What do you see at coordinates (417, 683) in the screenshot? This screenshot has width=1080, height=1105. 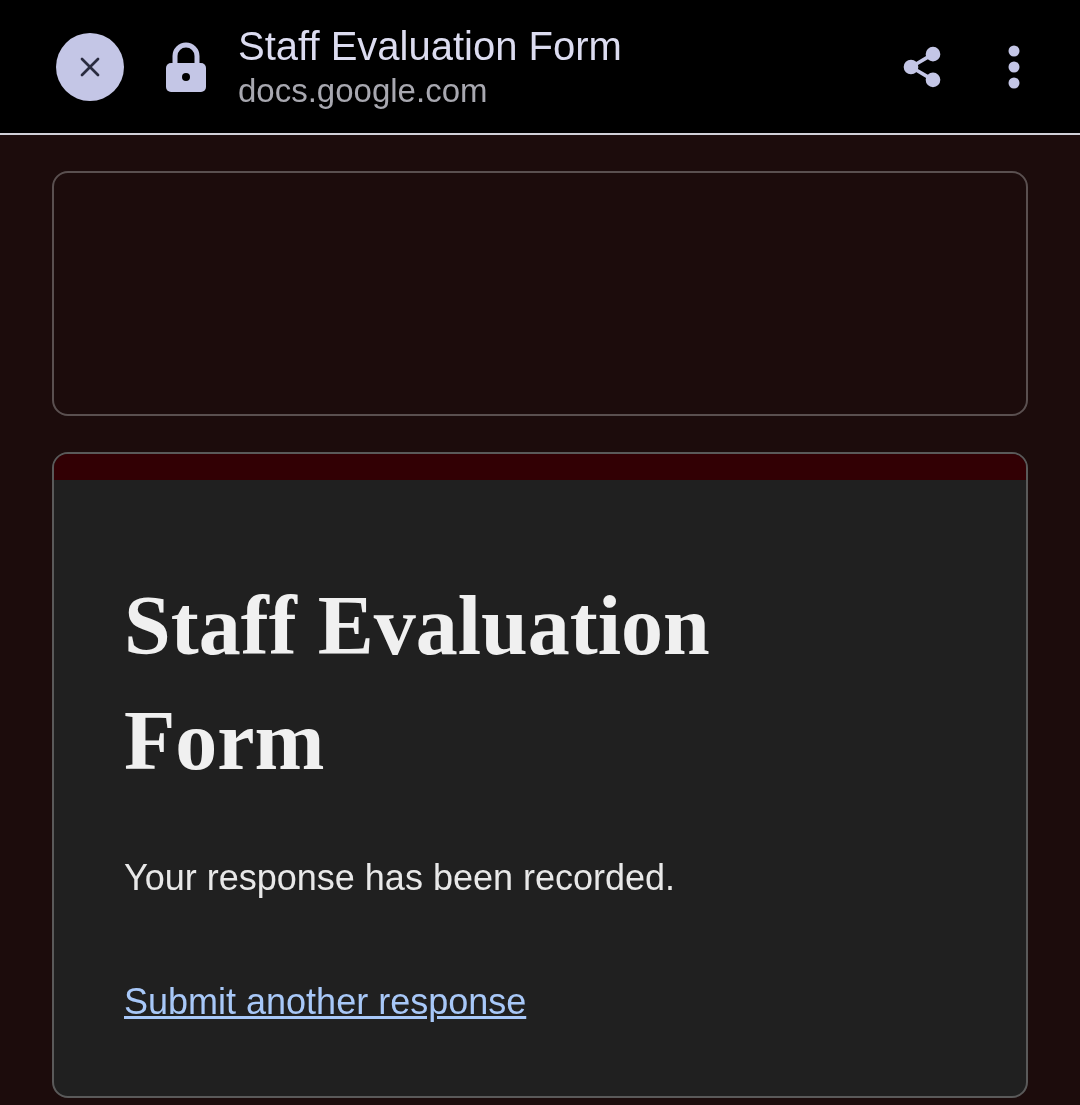 I see `form-title: Staff Evaluation Form` at bounding box center [417, 683].